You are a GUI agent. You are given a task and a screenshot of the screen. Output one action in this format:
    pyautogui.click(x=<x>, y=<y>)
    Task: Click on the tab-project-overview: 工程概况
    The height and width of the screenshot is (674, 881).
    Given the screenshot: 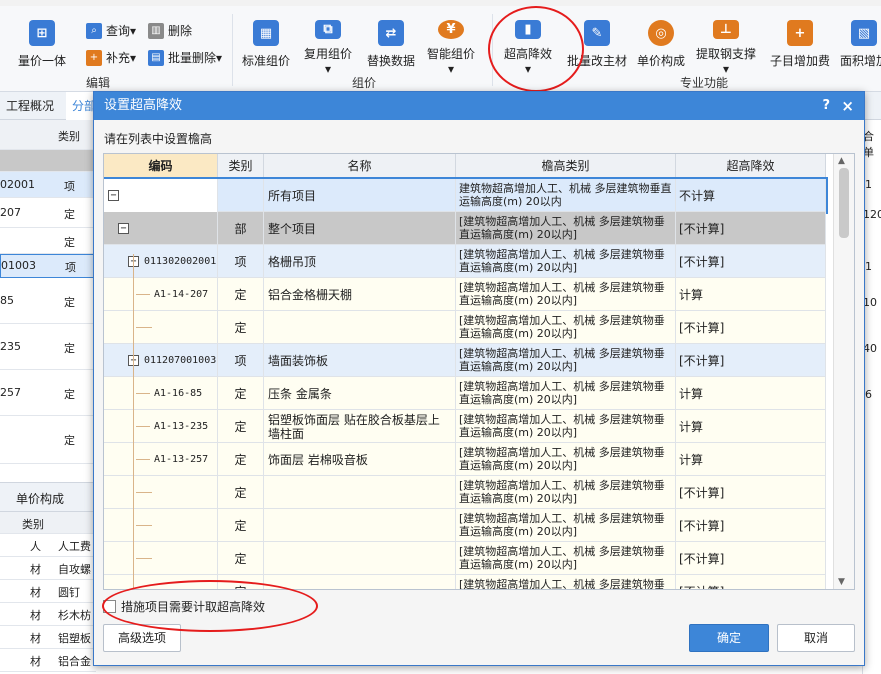 What is the action you would take?
    pyautogui.click(x=30, y=106)
    